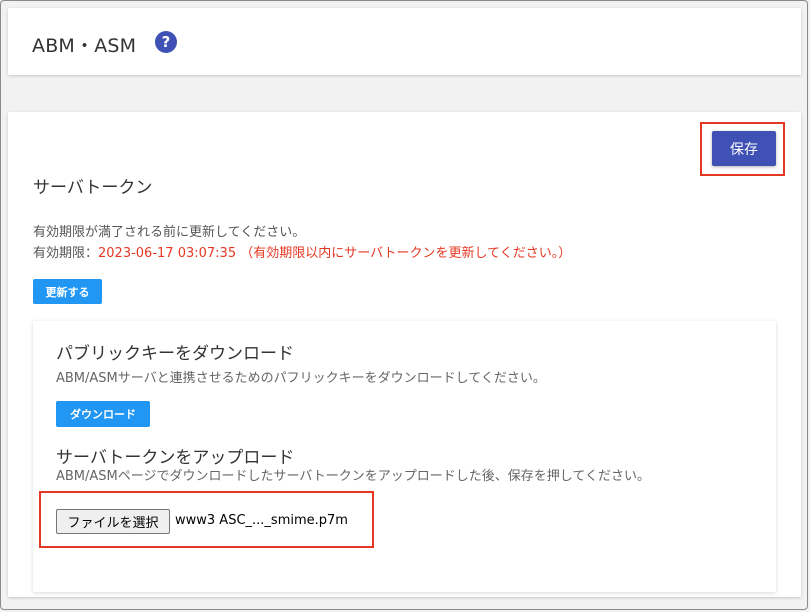  Describe the element at coordinates (113, 521) in the screenshot. I see `choose-file-button: ファイルを選択` at that location.